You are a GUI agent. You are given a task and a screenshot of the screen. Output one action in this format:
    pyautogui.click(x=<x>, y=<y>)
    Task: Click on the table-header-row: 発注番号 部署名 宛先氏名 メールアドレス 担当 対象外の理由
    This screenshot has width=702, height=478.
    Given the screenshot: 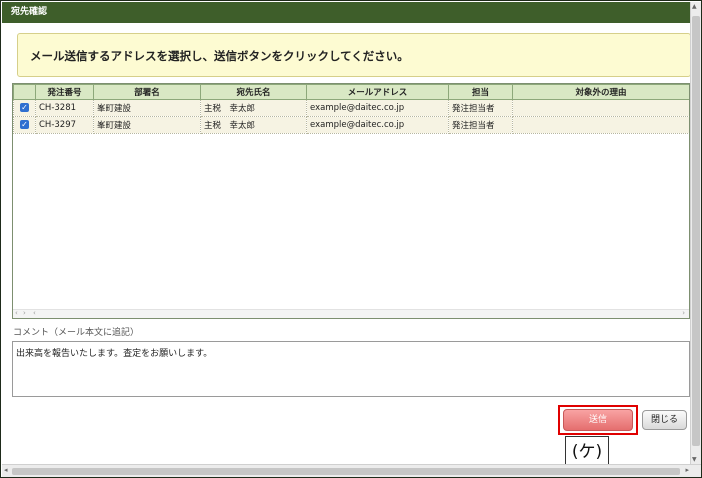 What is the action you would take?
    pyautogui.click(x=351, y=92)
    